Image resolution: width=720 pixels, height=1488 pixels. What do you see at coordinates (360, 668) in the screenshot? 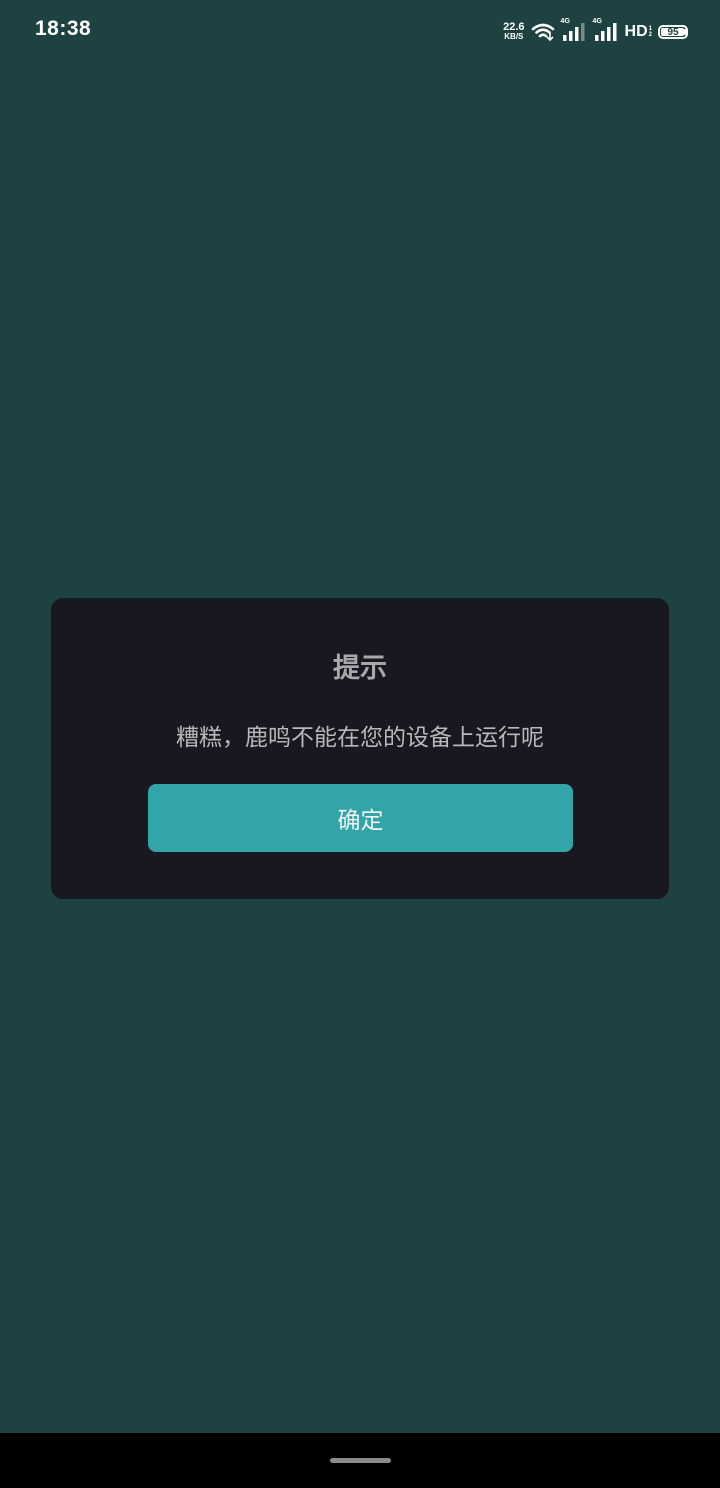
I see `dialog-title: 提示` at bounding box center [360, 668].